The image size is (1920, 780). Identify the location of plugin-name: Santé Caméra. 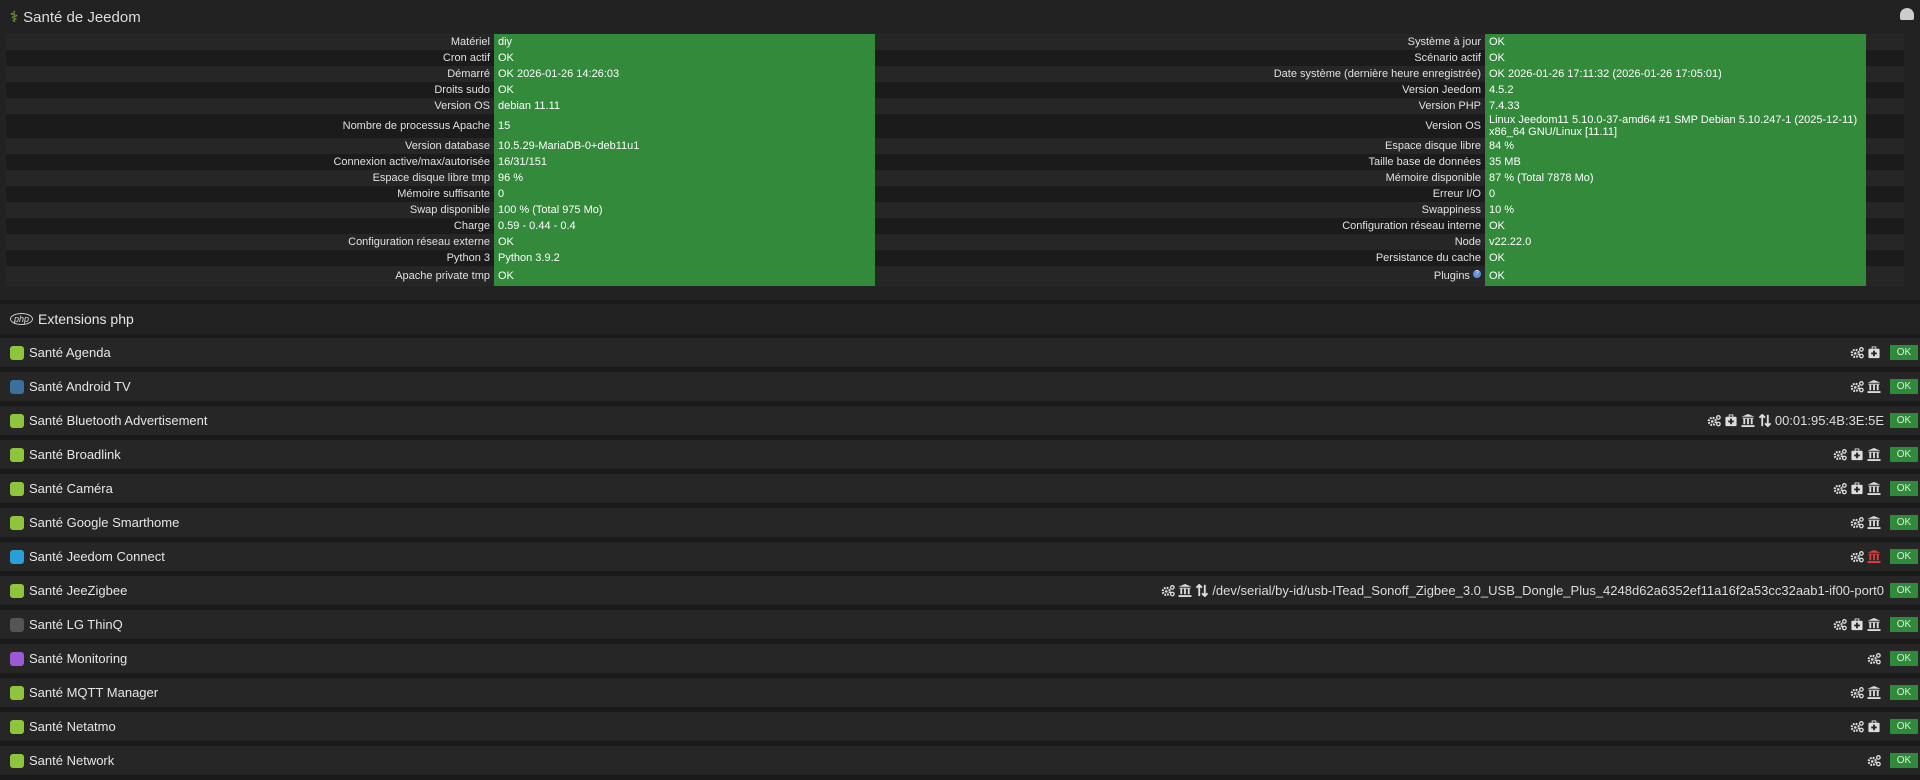
(931, 488).